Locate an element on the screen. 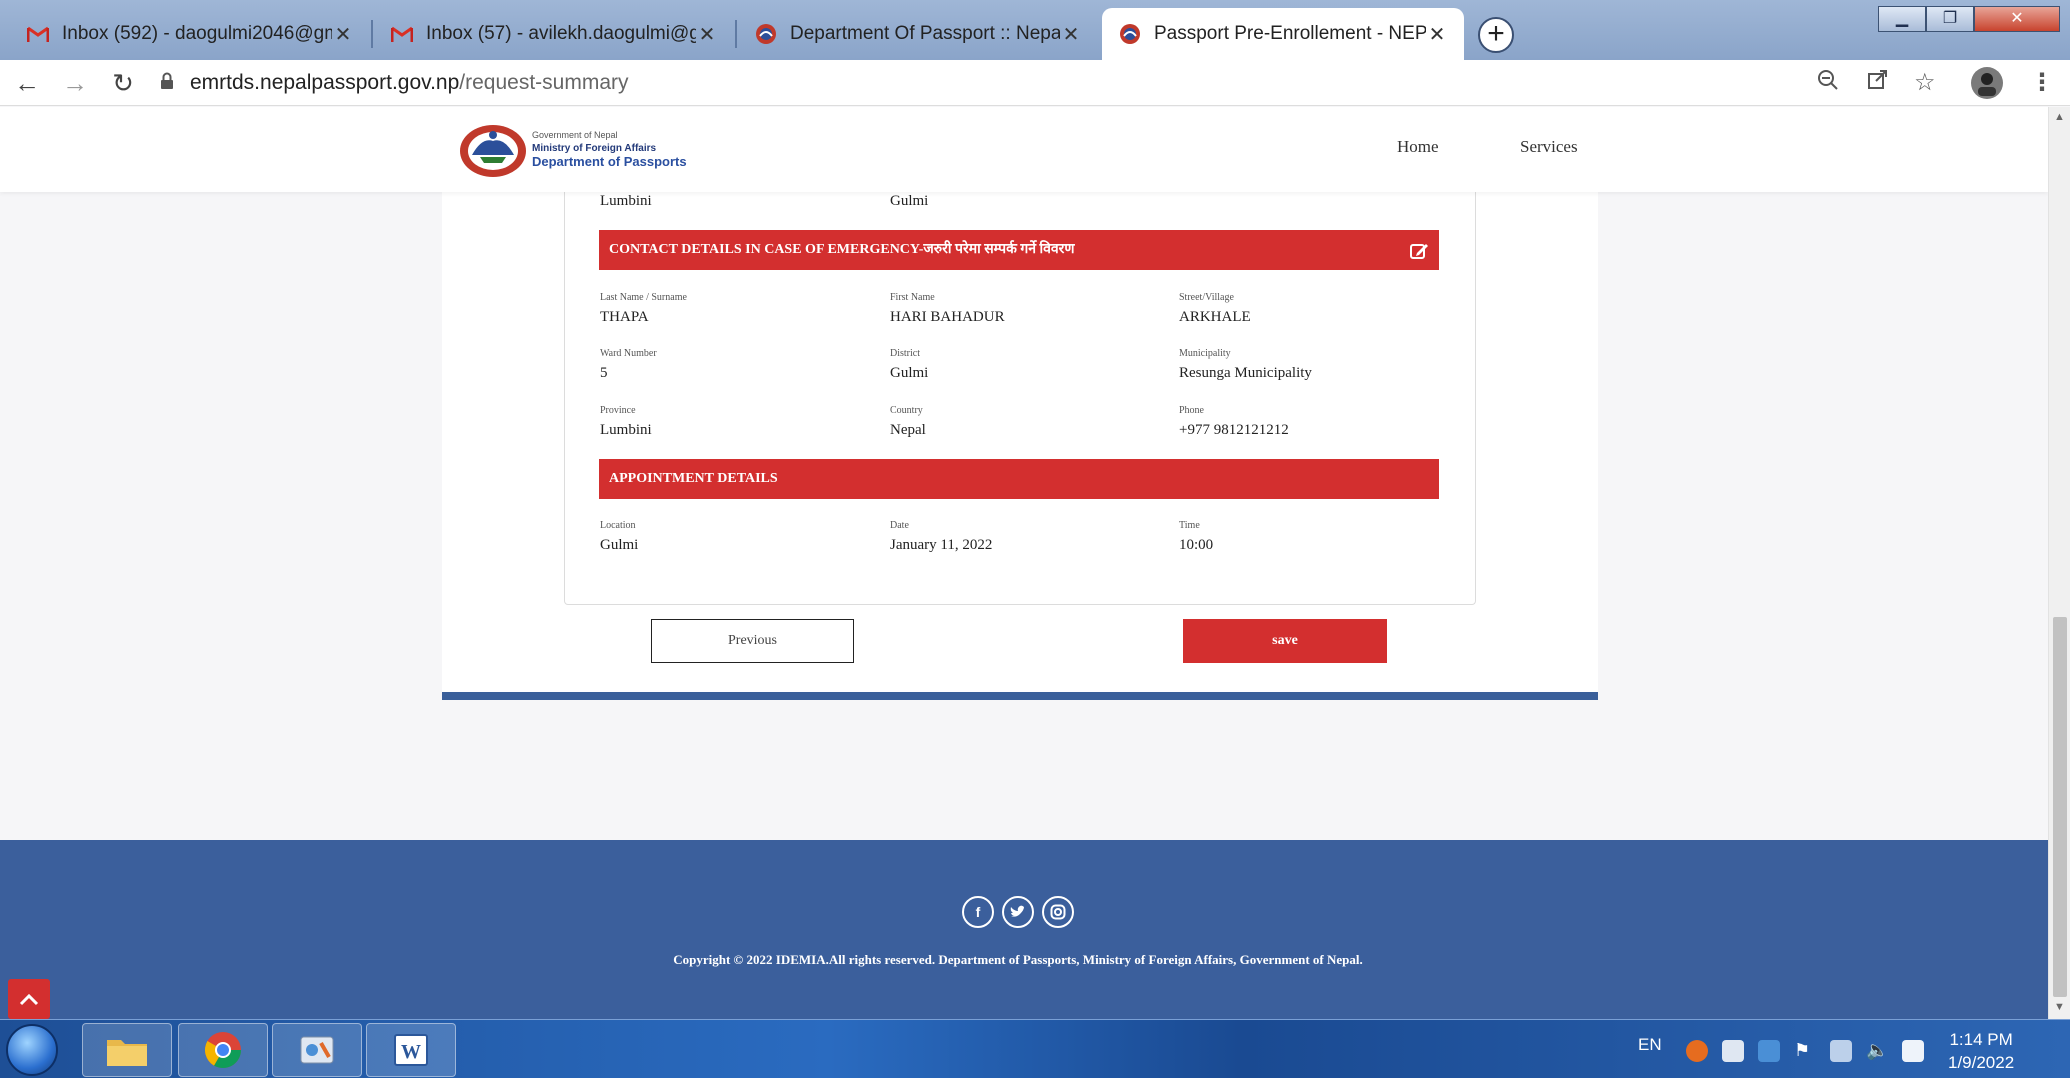 The height and width of the screenshot is (1078, 2070). taskbar-file-explorer is located at coordinates (127, 1050).